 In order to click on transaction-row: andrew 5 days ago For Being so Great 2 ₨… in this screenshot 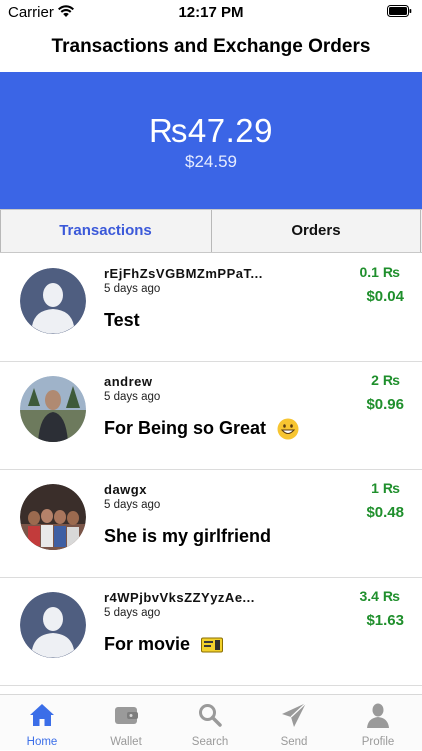, I will do `click(211, 416)`.